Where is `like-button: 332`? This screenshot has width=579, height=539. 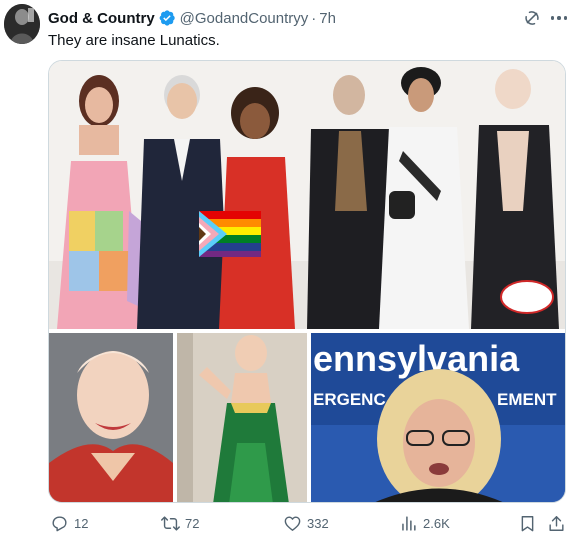
like-button: 332 is located at coordinates (306, 523).